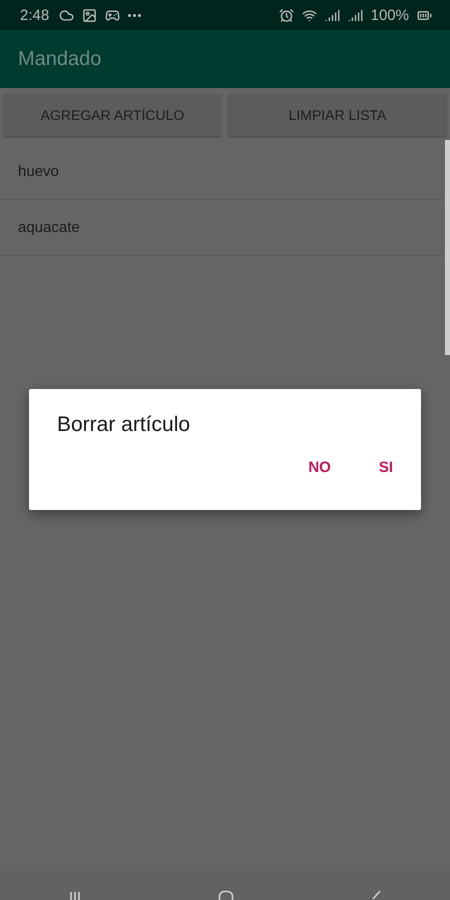 Image resolution: width=450 pixels, height=900 pixels. Describe the element at coordinates (319, 467) in the screenshot. I see `dialog-button: NO` at that location.